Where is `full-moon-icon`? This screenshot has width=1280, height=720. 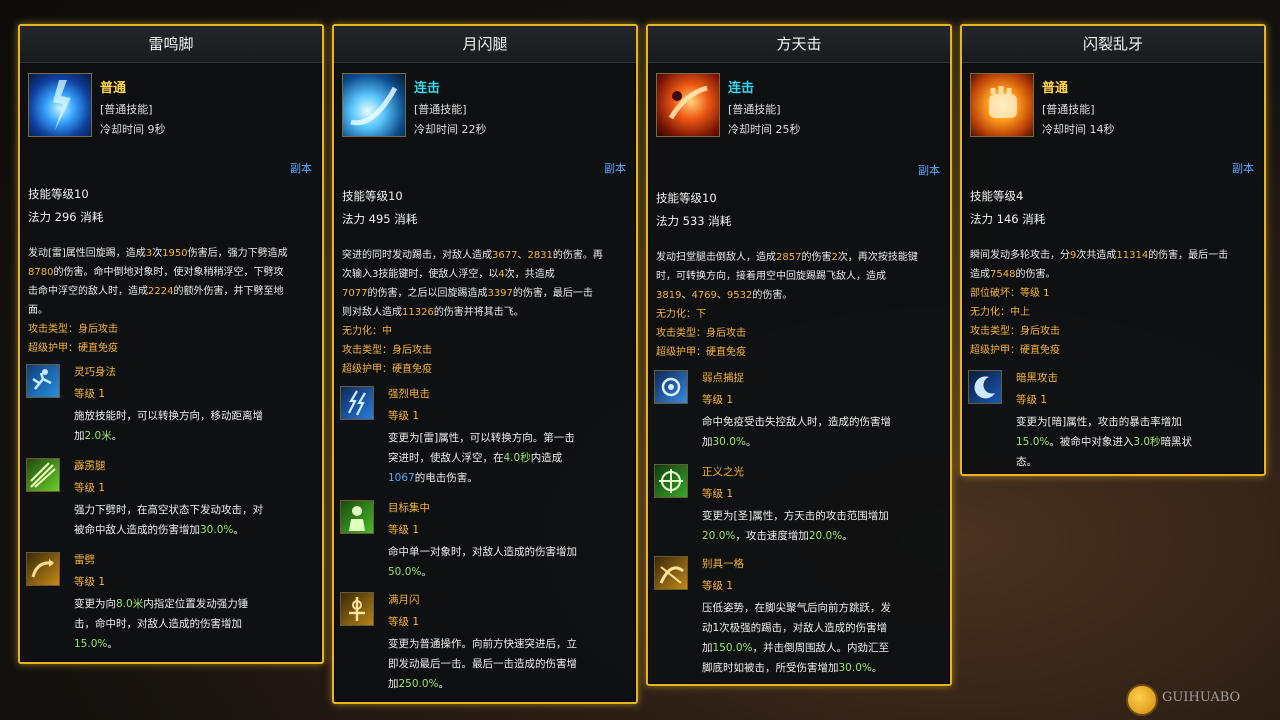 full-moon-icon is located at coordinates (357, 609).